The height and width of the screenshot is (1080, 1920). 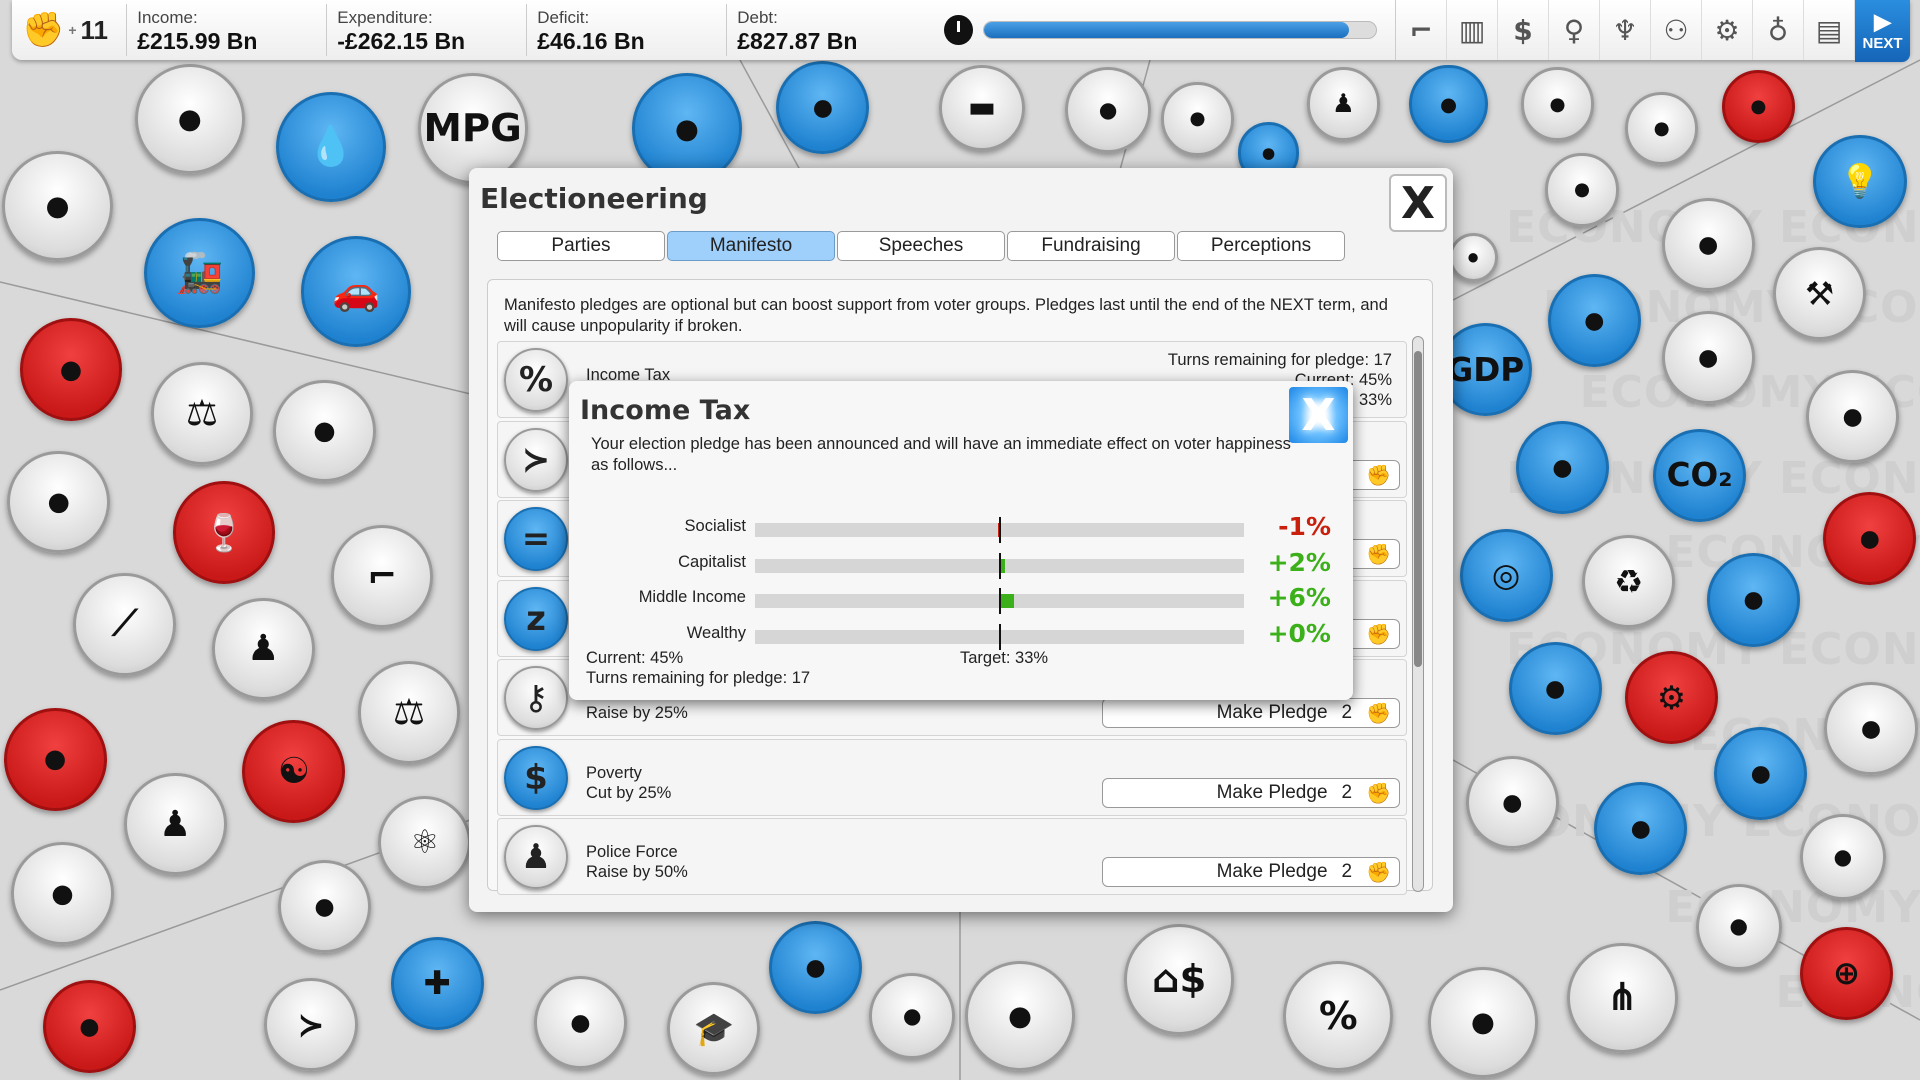 What do you see at coordinates (982, 107) in the screenshot?
I see `tank-icon: ▬` at bounding box center [982, 107].